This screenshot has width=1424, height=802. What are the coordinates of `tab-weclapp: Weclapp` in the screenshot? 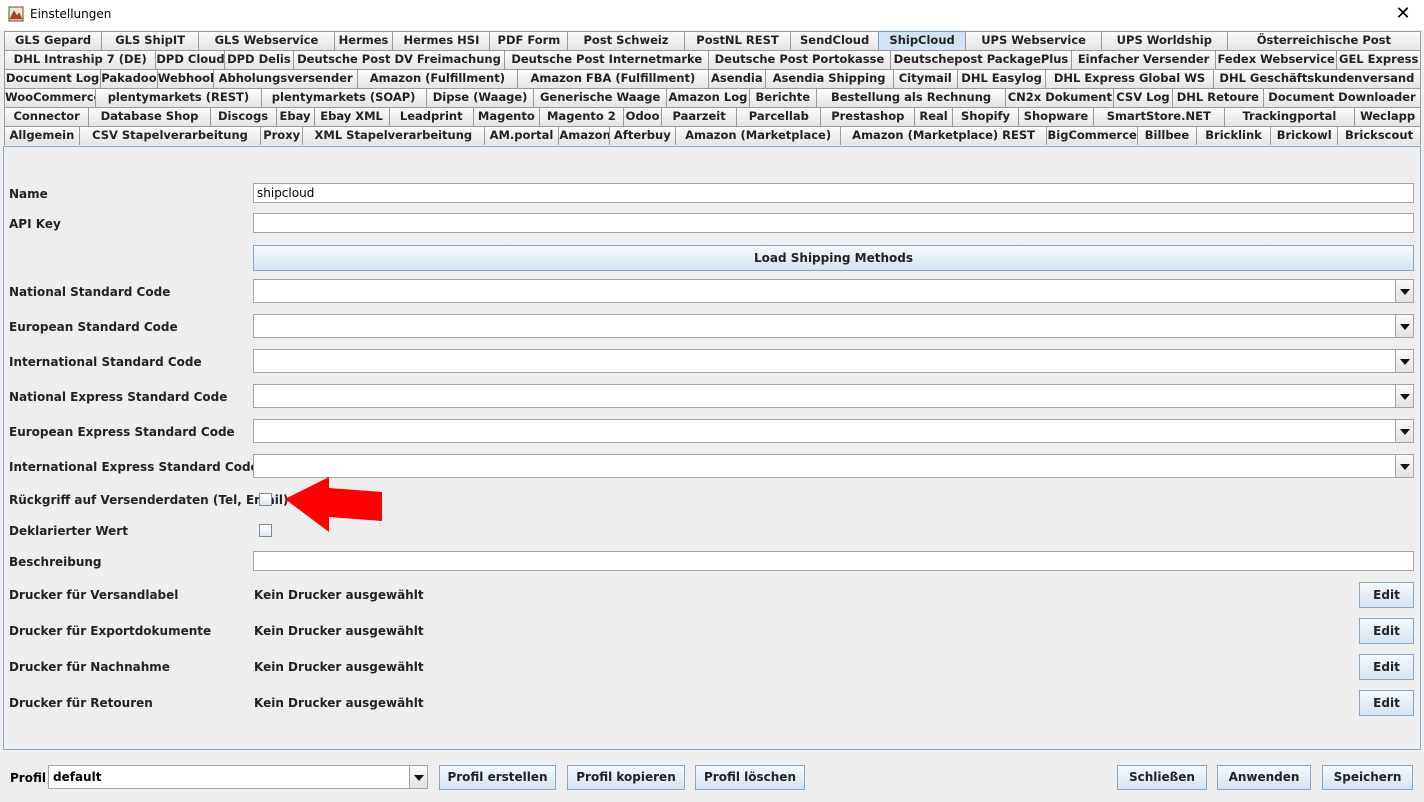 It's located at (1387, 116).